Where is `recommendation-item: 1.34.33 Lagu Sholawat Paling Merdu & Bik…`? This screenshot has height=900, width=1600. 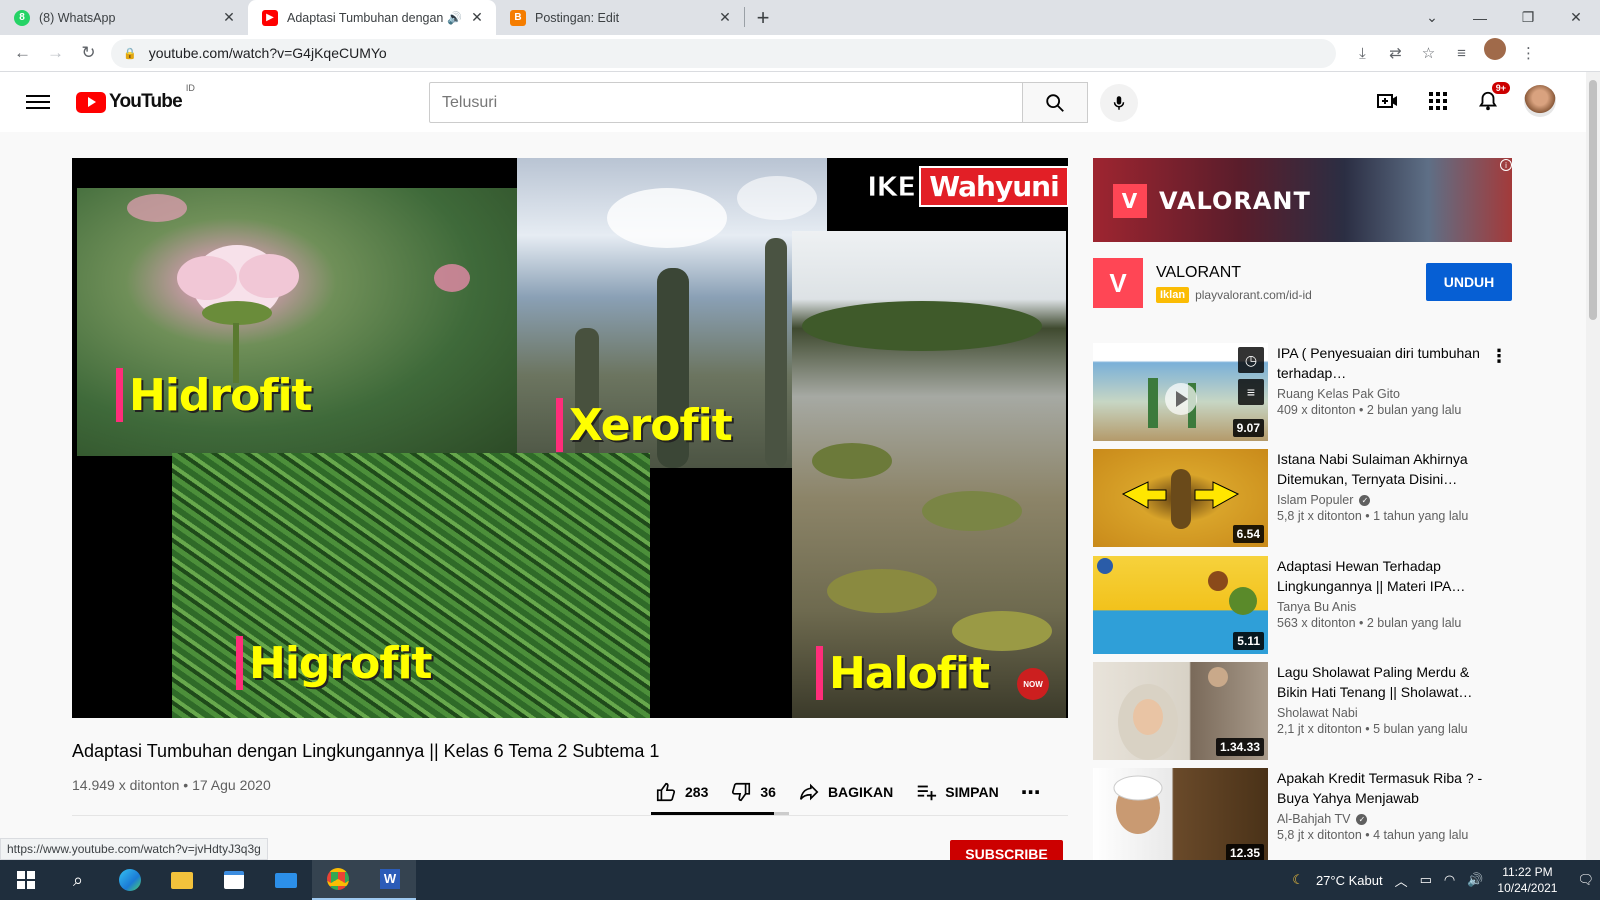 recommendation-item: 1.34.33 Lagu Sholawat Paling Merdu & Bik… is located at coordinates (1303, 711).